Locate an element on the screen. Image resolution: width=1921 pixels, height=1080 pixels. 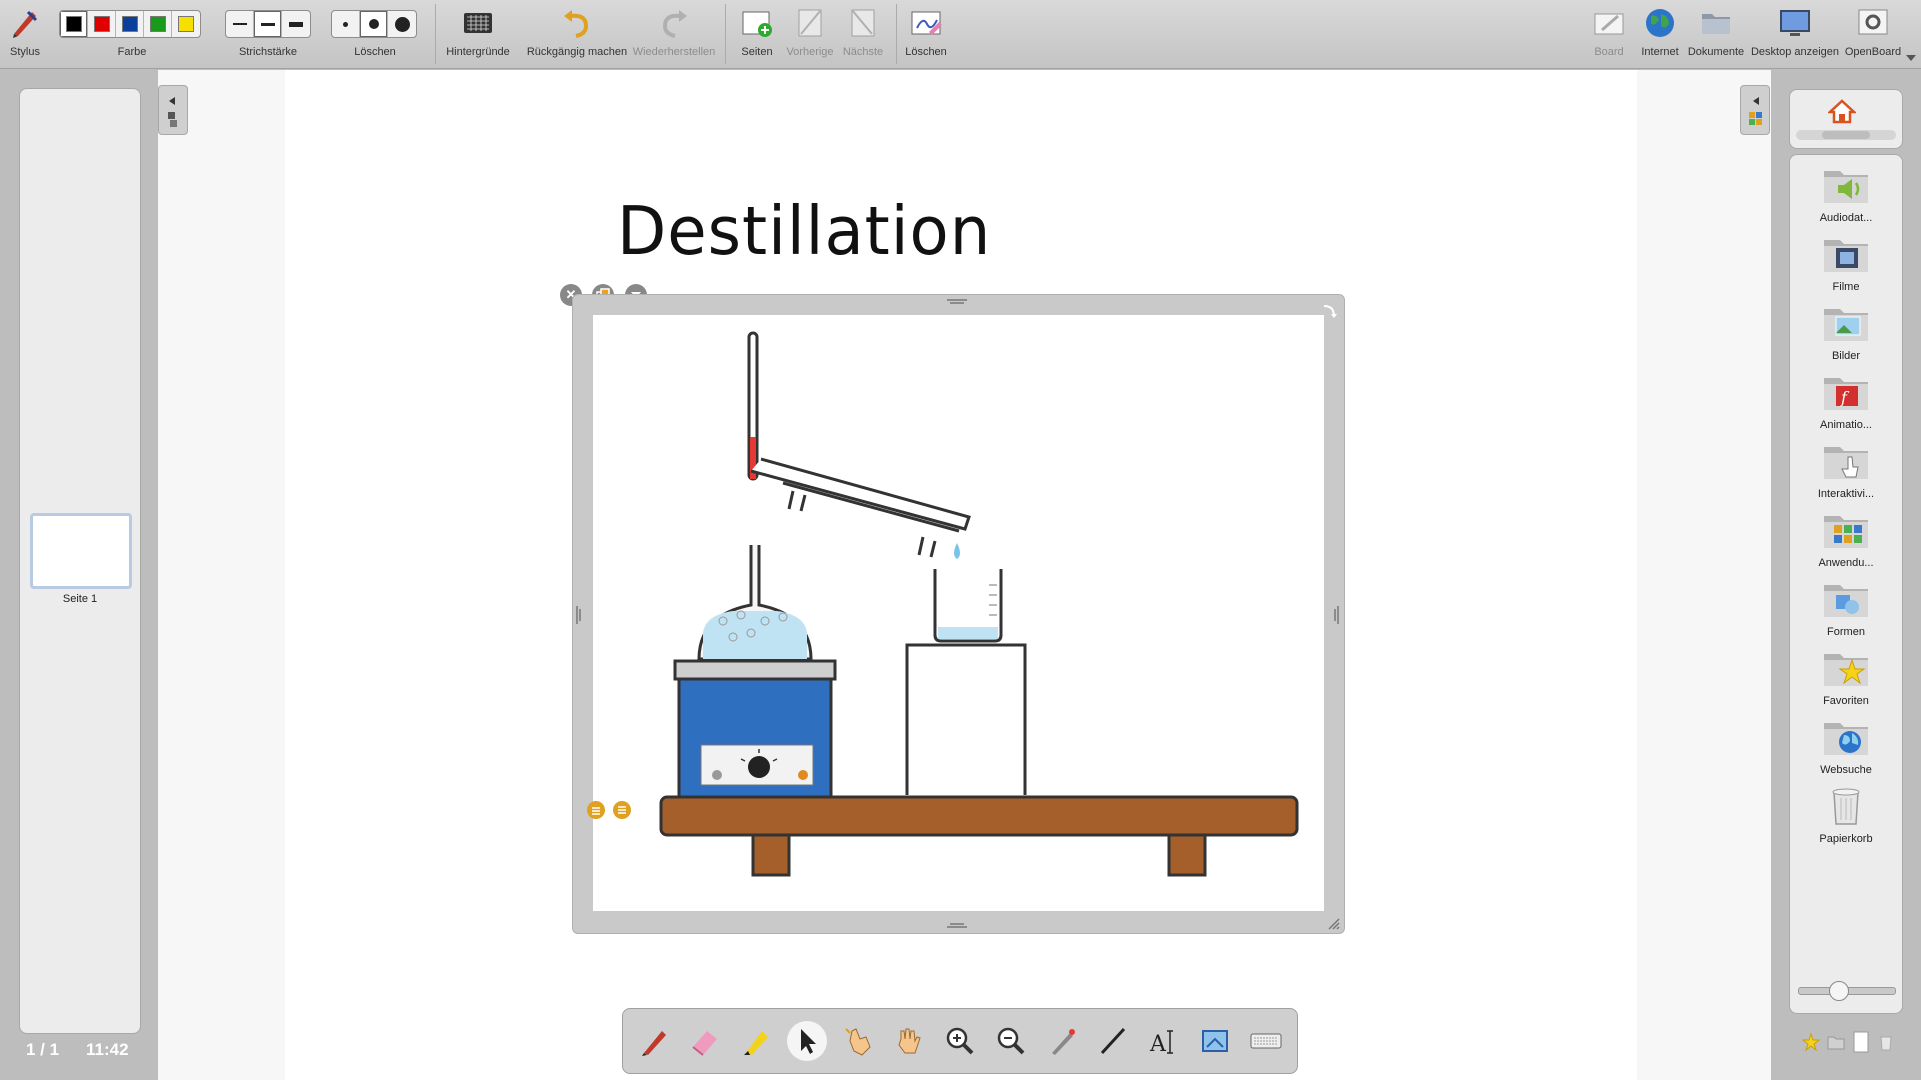
library-item-favorites: Favoriten is located at coordinates (1846, 677).